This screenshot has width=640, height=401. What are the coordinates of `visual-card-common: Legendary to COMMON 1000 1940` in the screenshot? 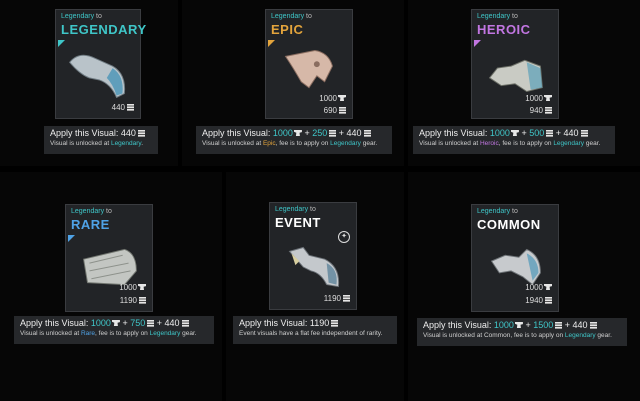 It's located at (515, 258).